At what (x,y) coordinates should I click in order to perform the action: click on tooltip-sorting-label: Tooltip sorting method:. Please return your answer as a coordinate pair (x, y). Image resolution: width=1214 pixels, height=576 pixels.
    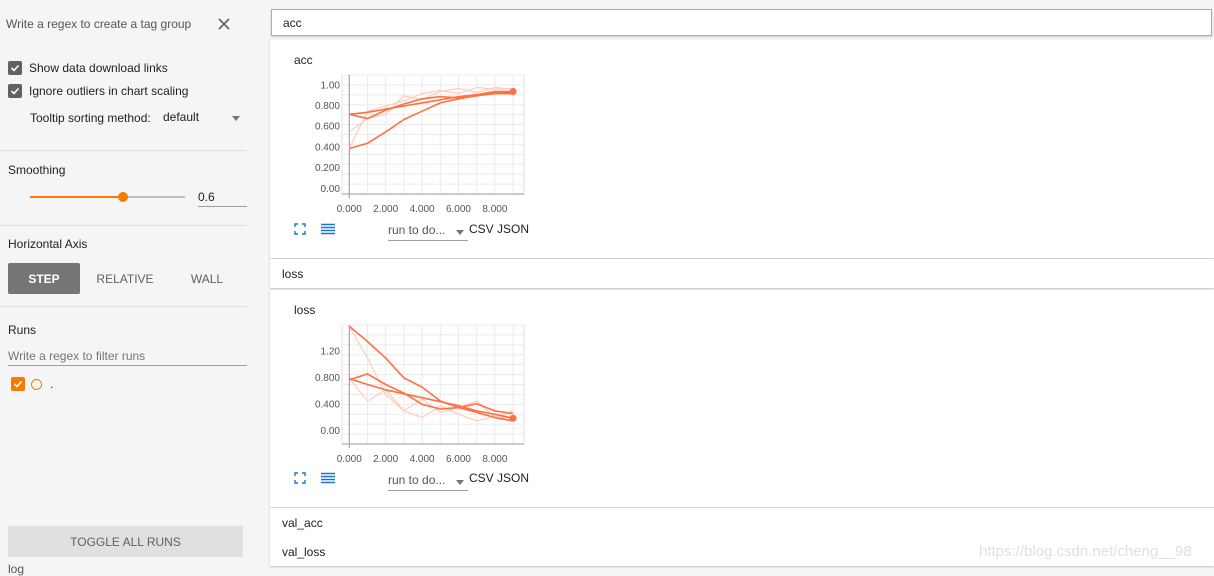
    Looking at the image, I should click on (90, 118).